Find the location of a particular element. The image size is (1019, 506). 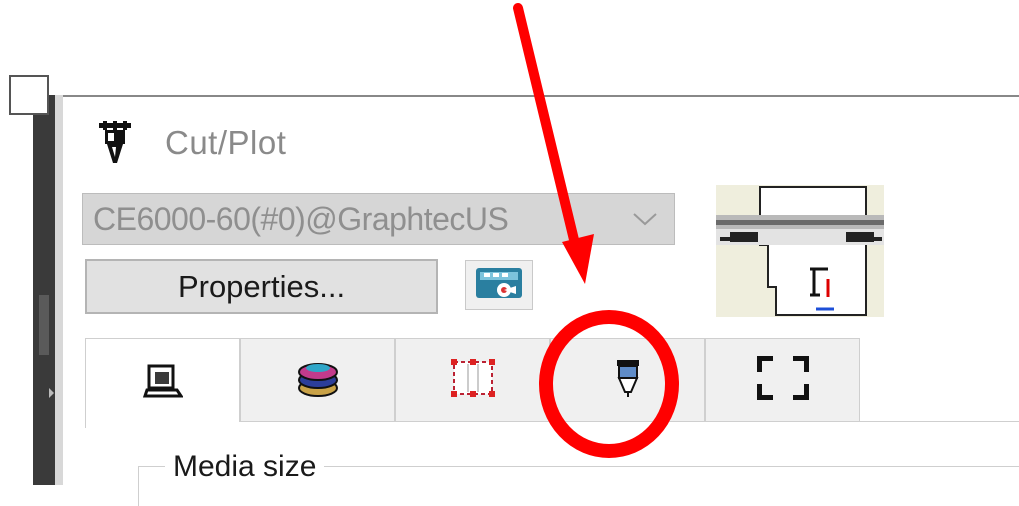

cutting-conditions-tab is located at coordinates (627, 380).